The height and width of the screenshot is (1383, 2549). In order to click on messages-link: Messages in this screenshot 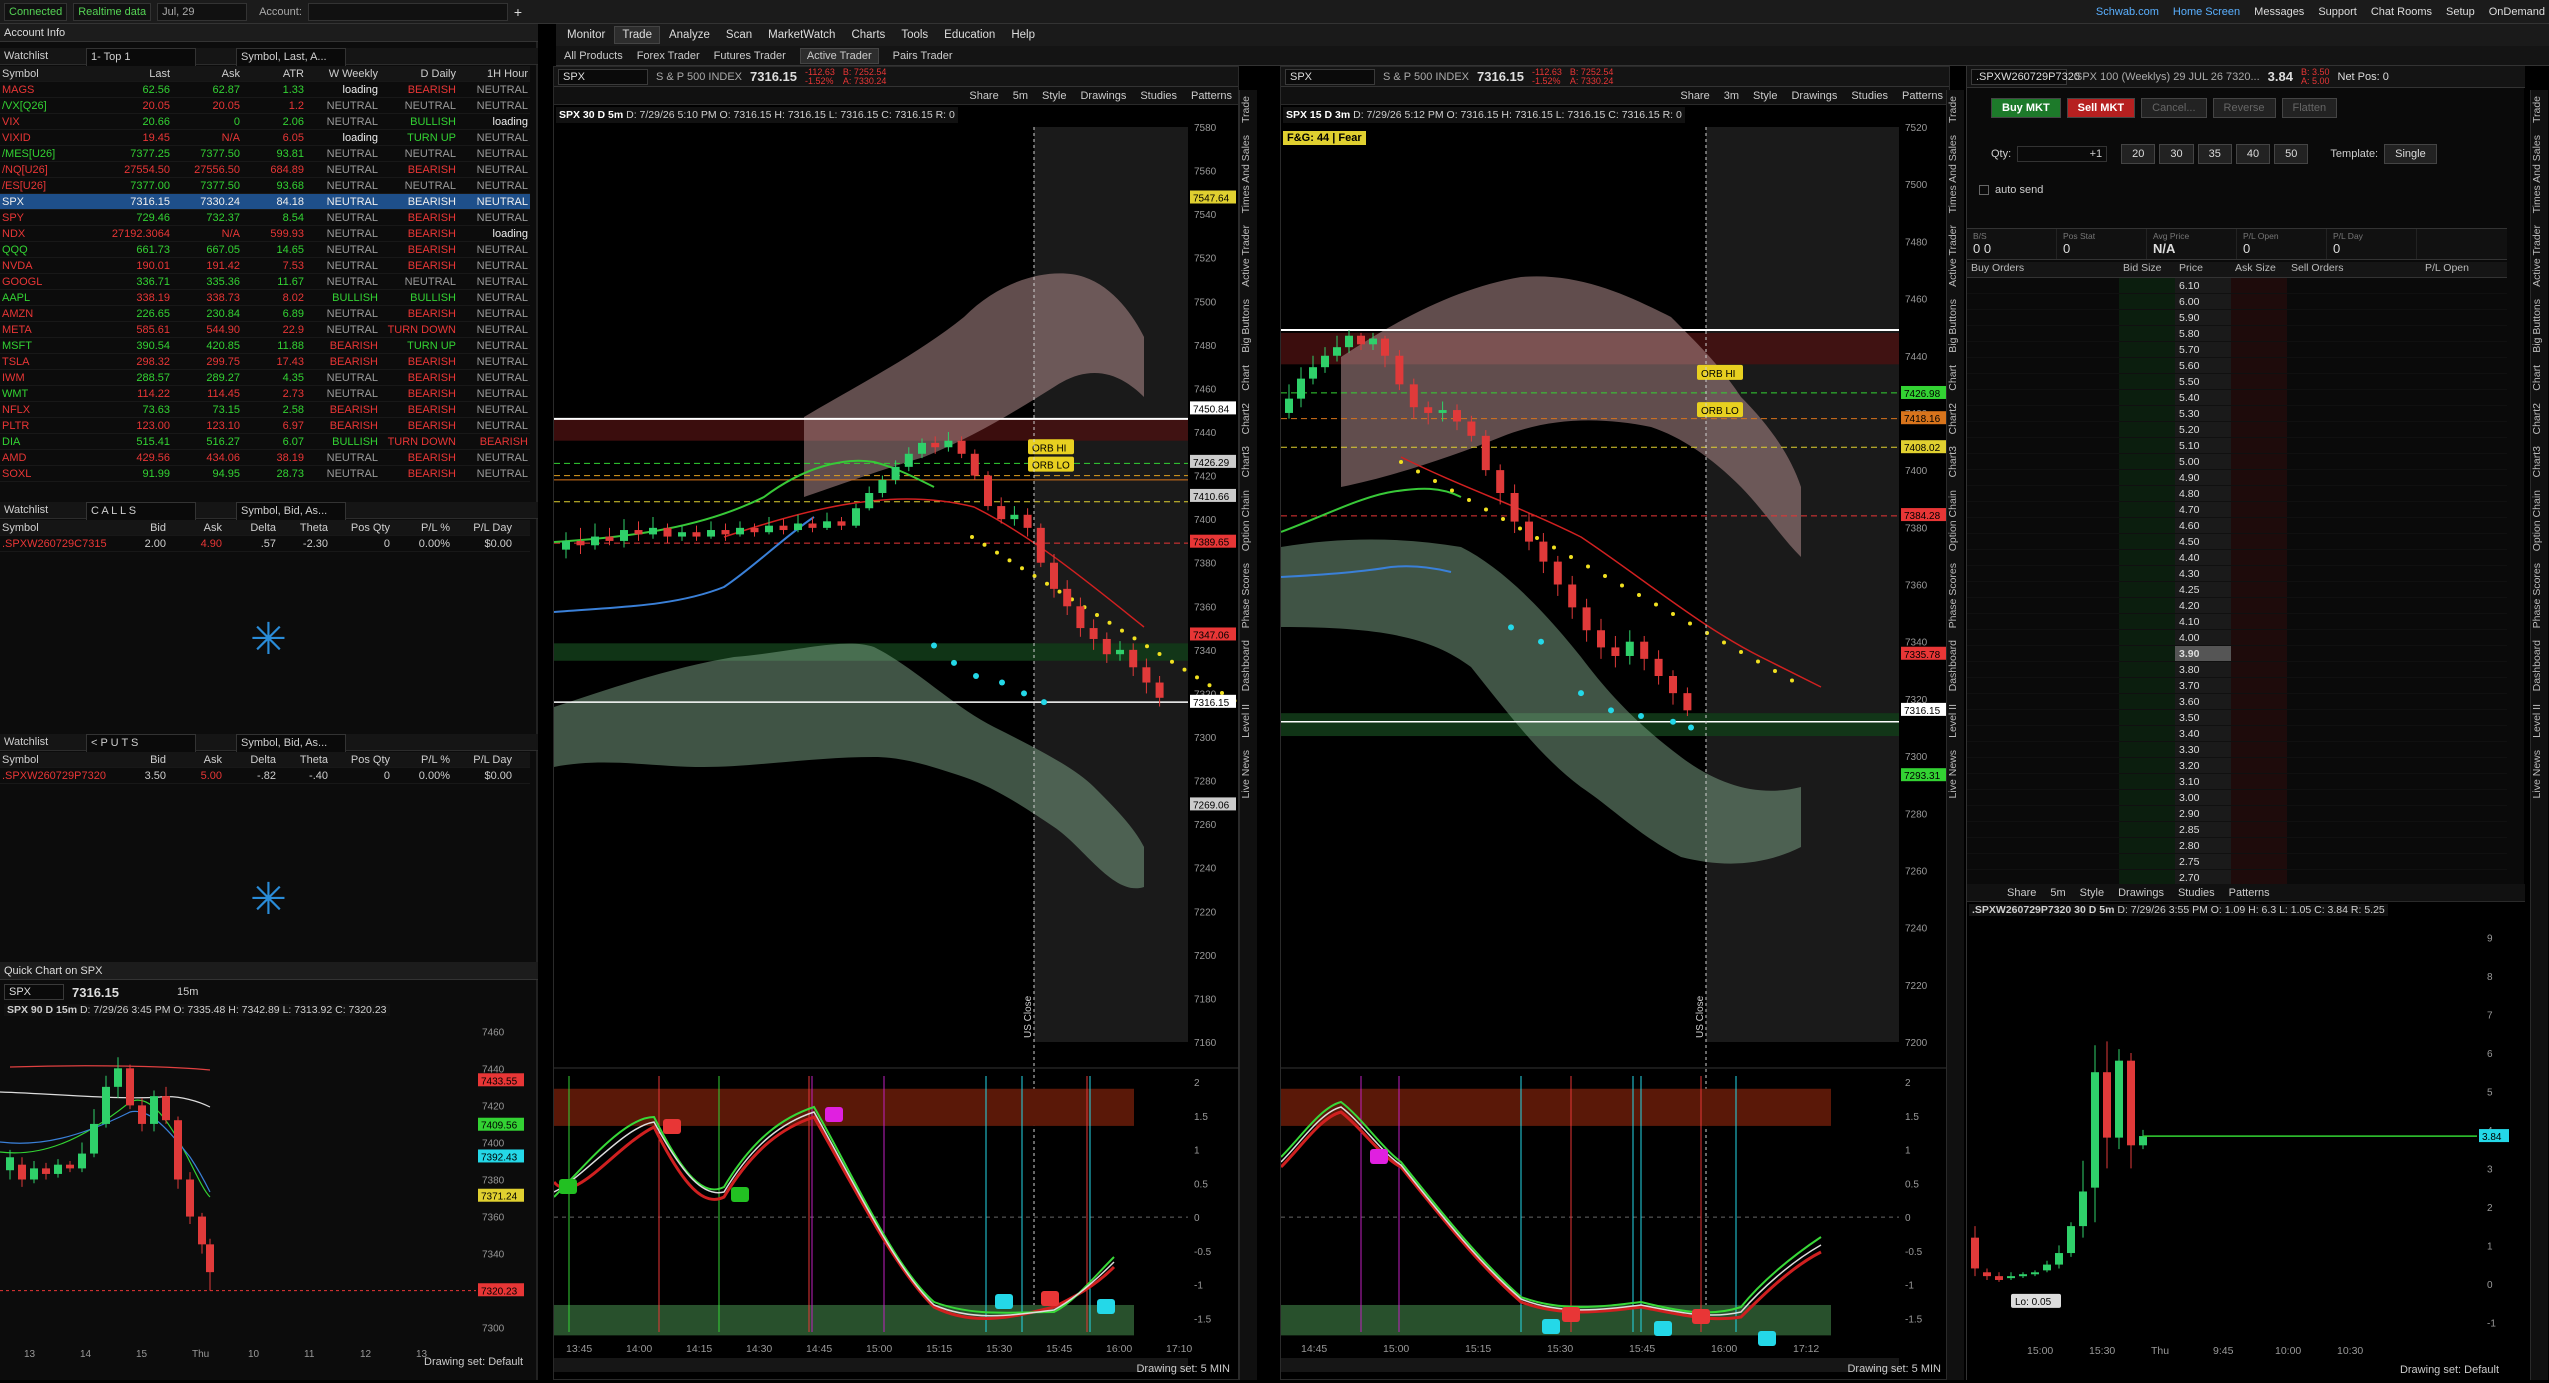, I will do `click(2279, 12)`.